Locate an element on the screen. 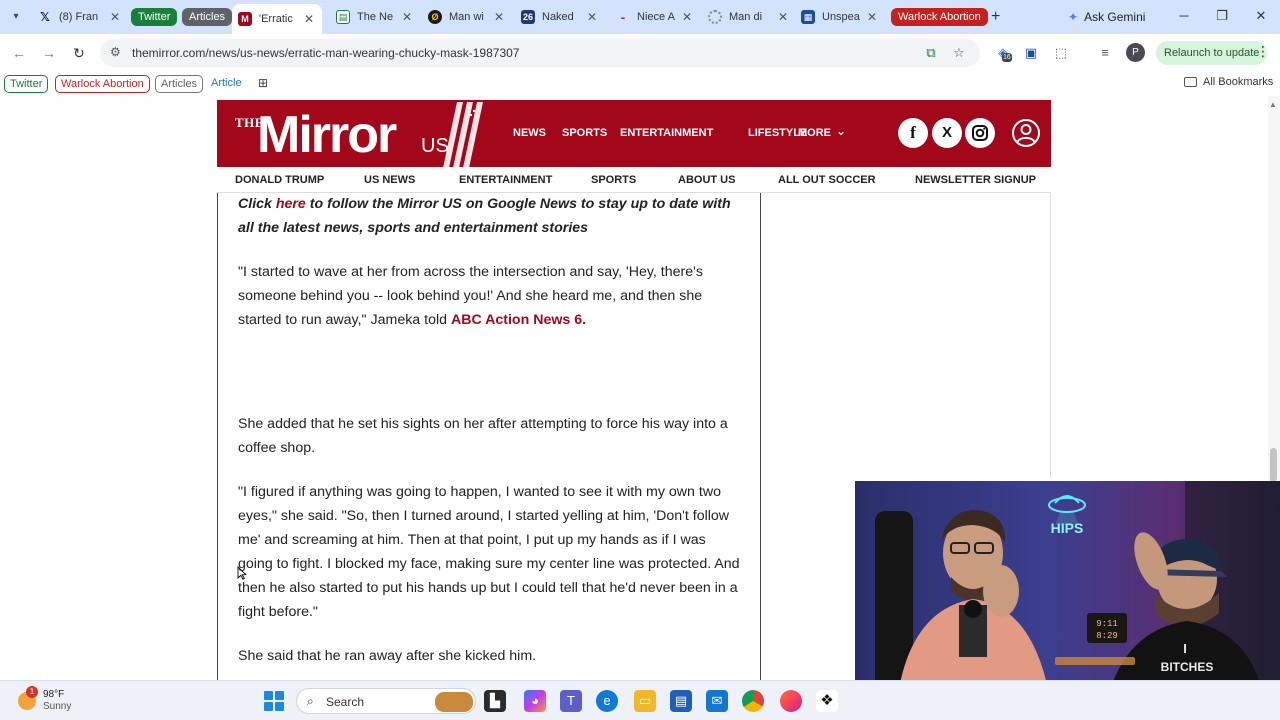  tab-title: The Ne is located at coordinates (375, 17).